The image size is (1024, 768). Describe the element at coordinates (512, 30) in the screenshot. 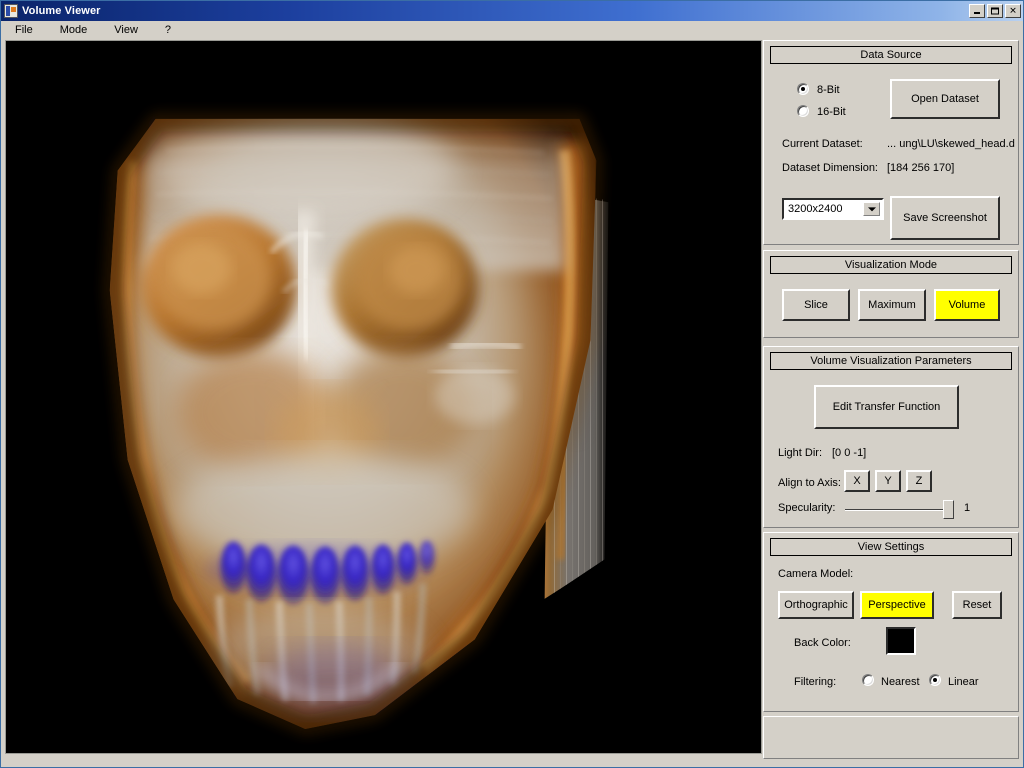

I see `menu-bar: File Mode View ?` at that location.